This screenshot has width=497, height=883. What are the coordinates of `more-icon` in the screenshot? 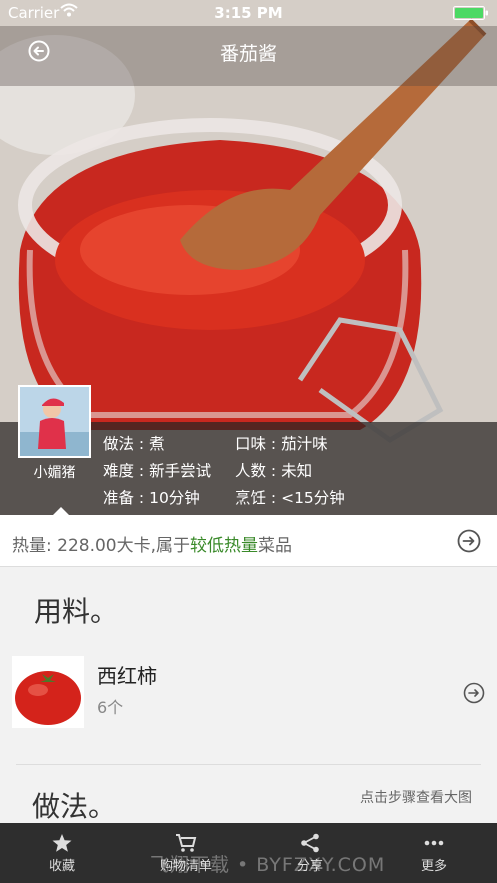 It's located at (434, 843).